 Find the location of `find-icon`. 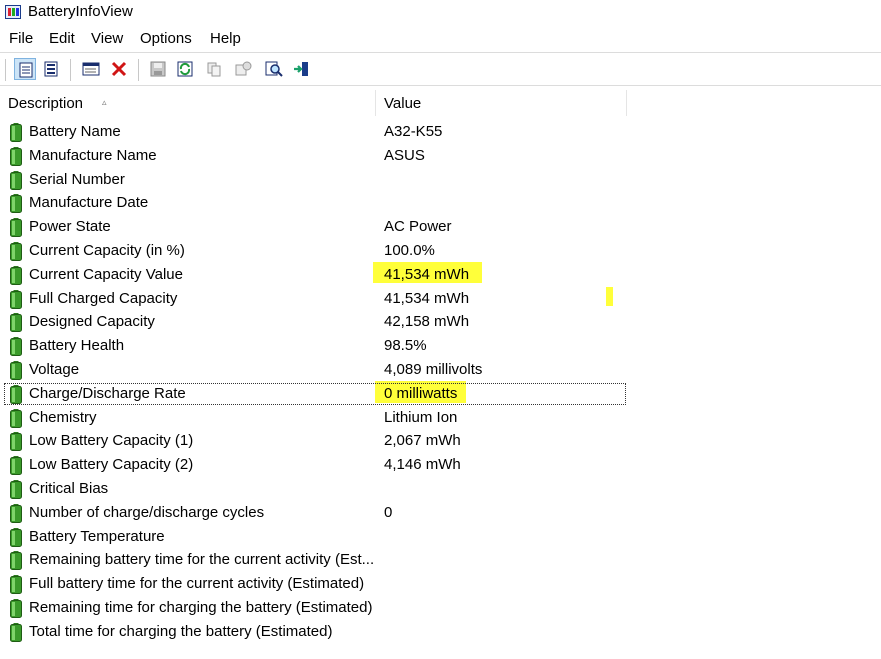

find-icon is located at coordinates (274, 69).